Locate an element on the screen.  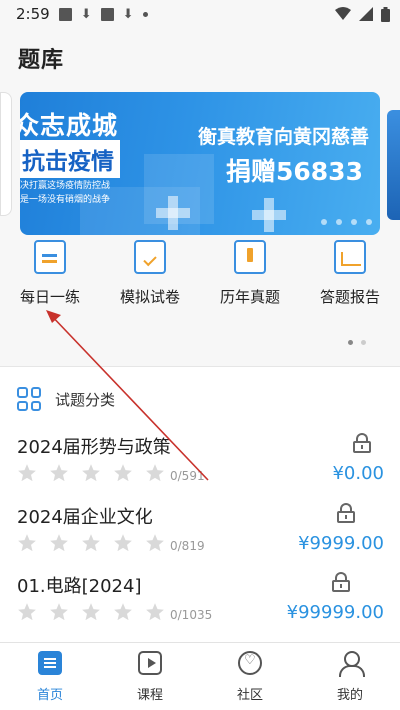
nav-mine: 我的 is located at coordinates (350, 676).